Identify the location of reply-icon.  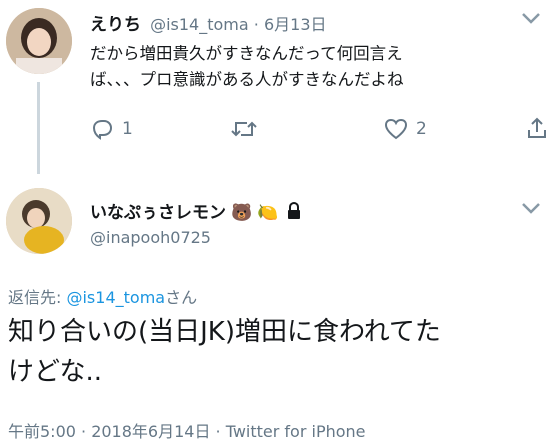
(102, 130).